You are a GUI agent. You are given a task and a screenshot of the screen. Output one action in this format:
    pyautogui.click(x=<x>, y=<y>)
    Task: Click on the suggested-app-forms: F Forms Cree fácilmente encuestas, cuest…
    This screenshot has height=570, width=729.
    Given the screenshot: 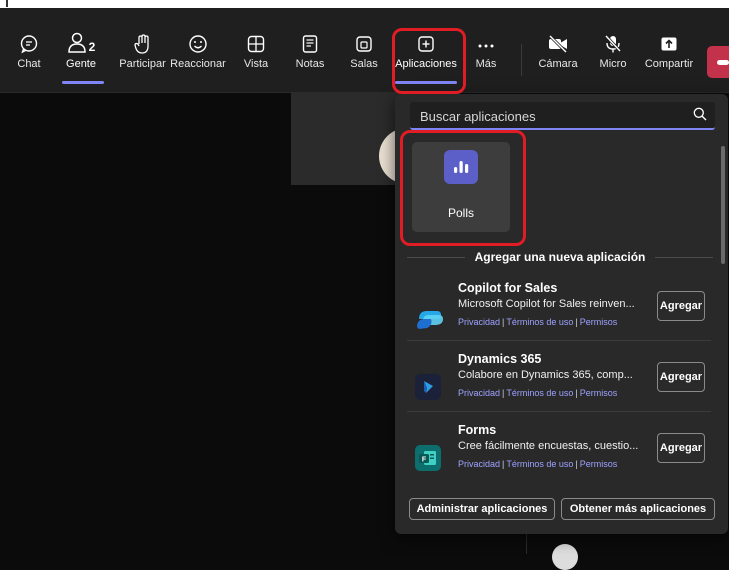 What is the action you would take?
    pyautogui.click(x=556, y=457)
    